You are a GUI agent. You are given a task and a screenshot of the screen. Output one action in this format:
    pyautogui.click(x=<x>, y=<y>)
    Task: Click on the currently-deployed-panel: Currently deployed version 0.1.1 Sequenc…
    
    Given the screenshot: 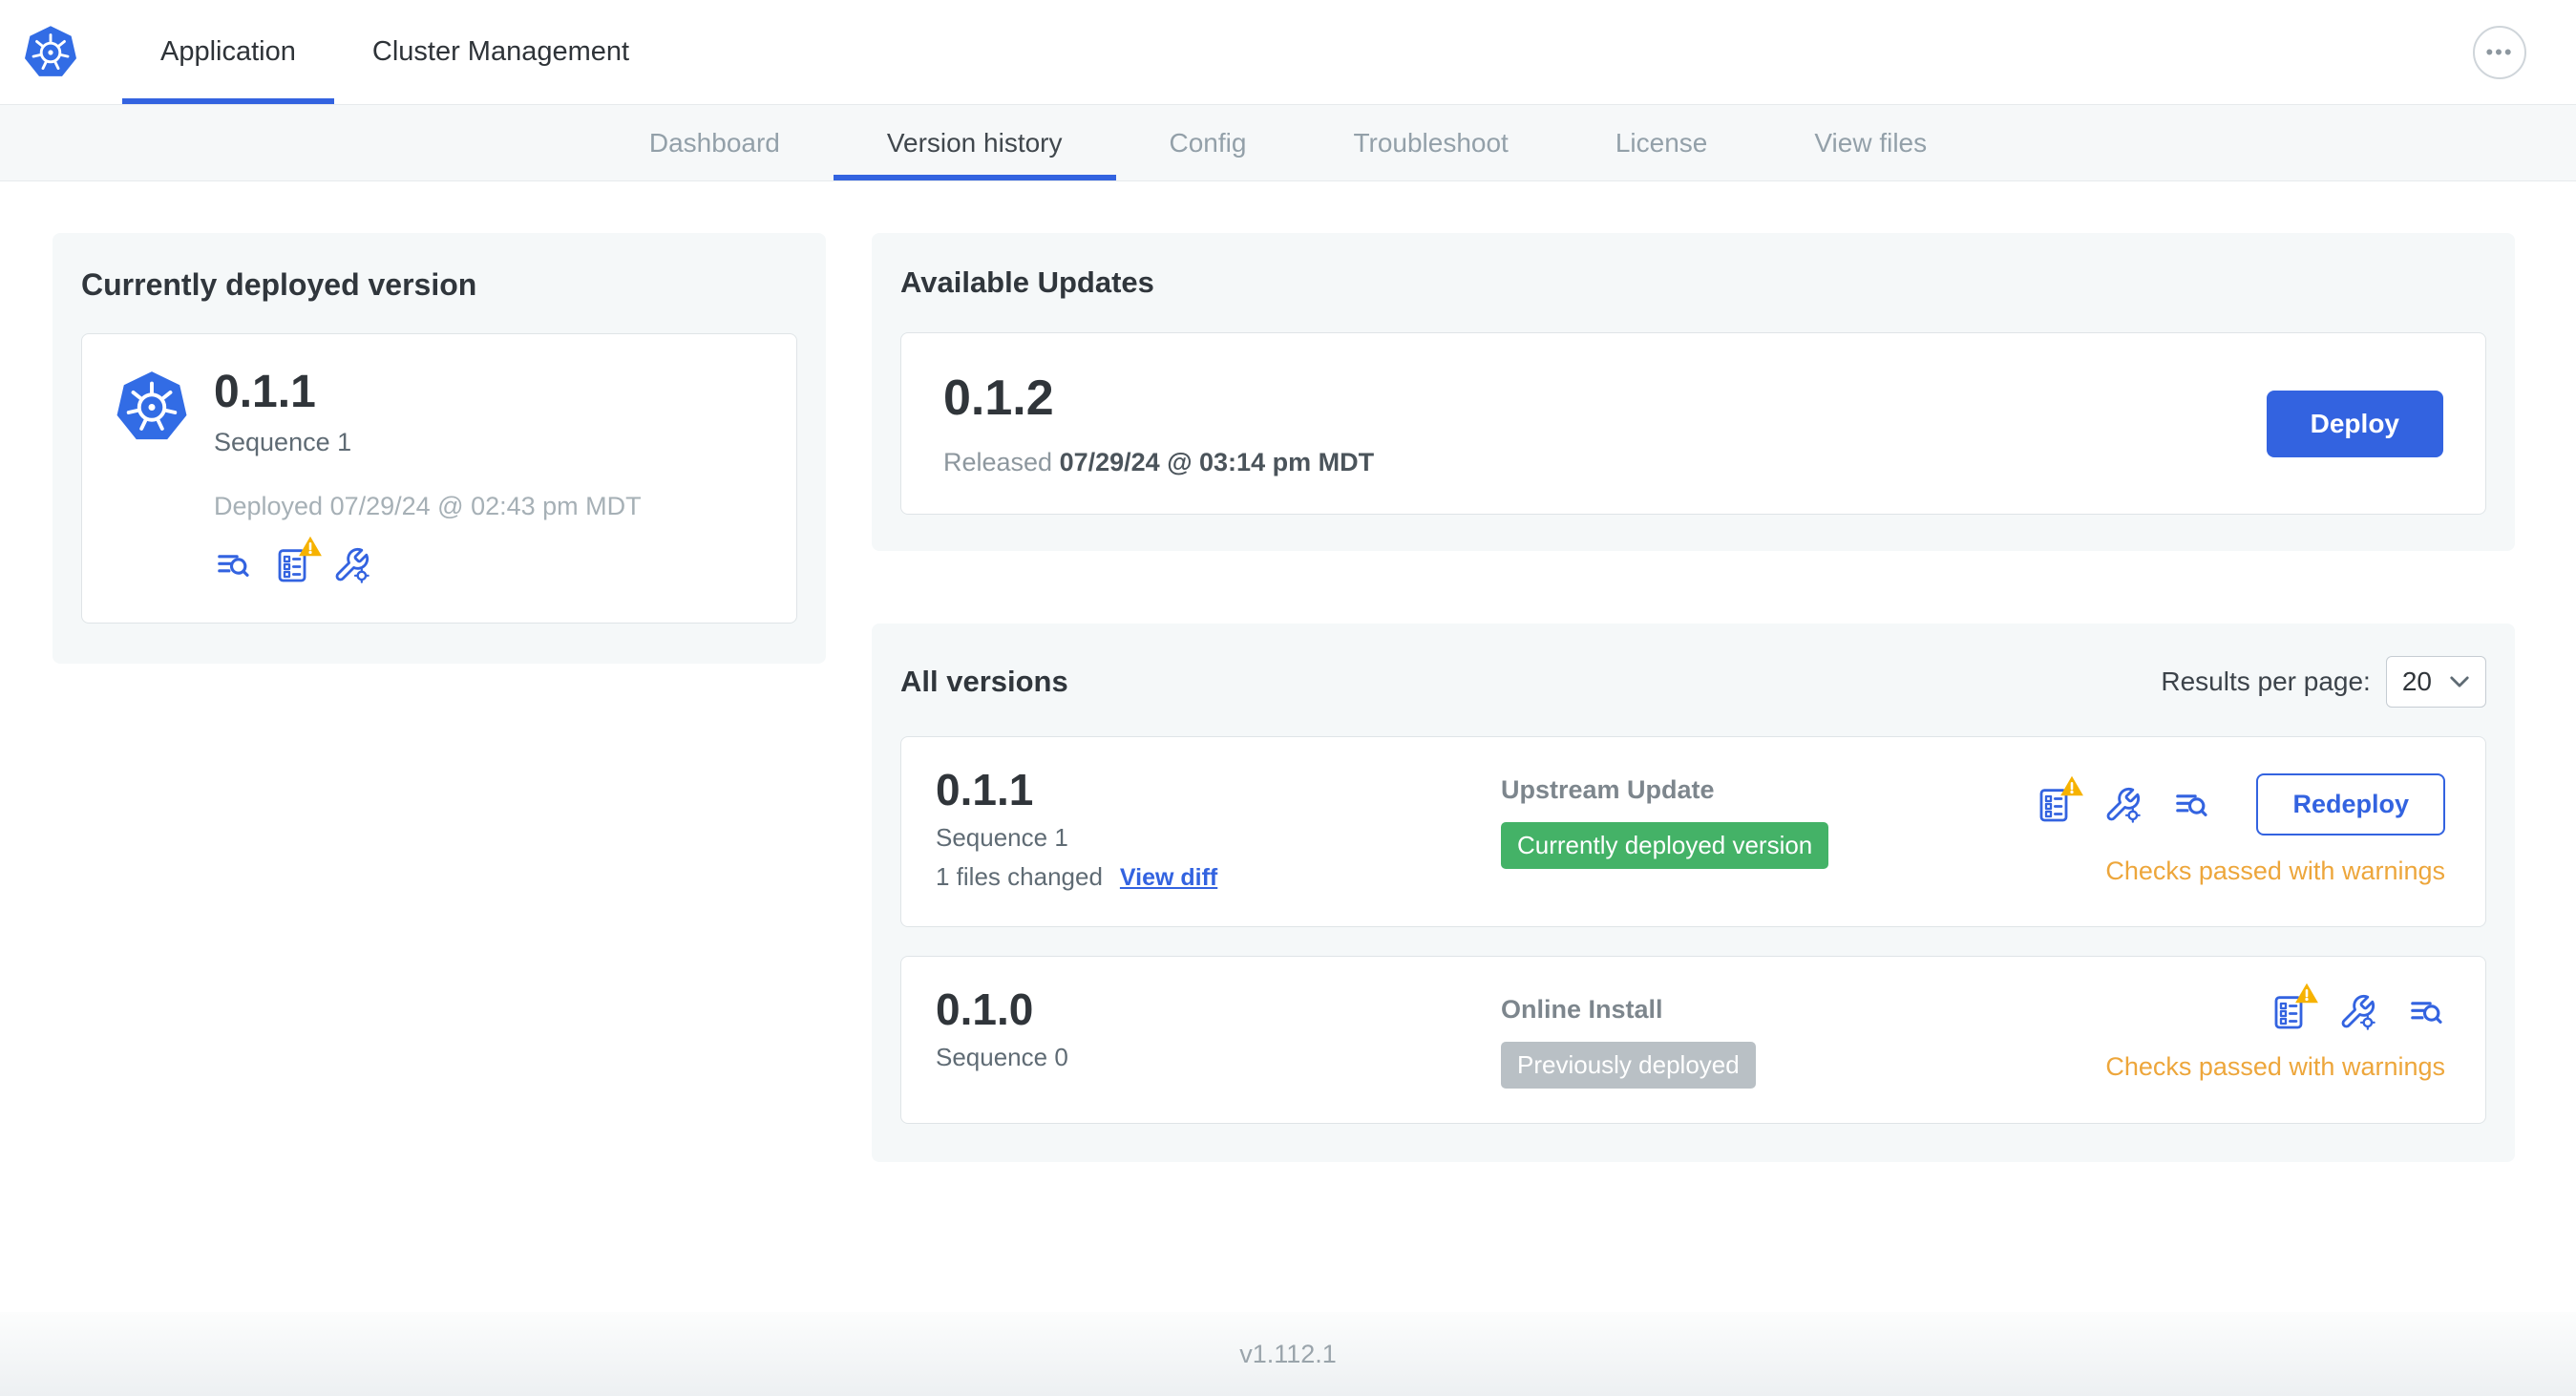 What is the action you would take?
    pyautogui.click(x=439, y=448)
    